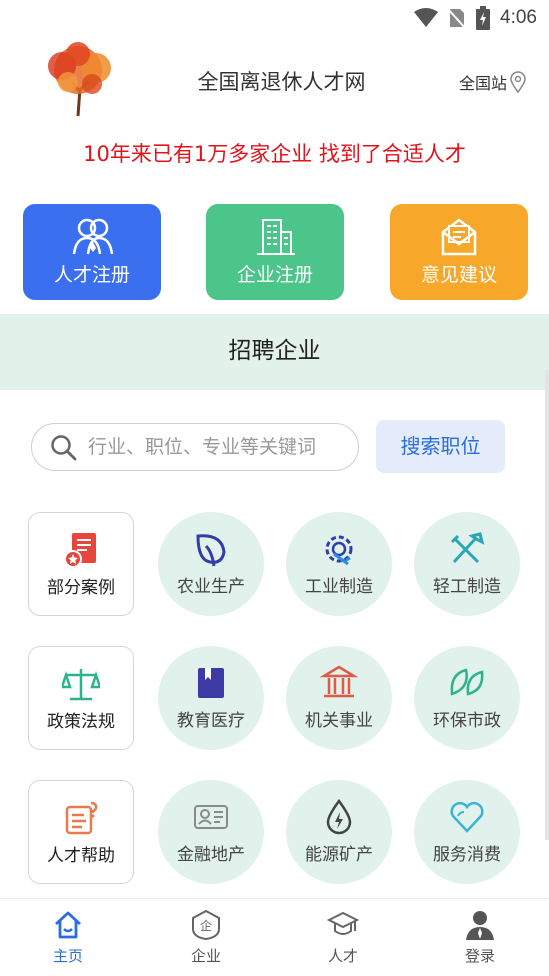 Image resolution: width=549 pixels, height=976 pixels. I want to click on scales-icon, so click(81, 685).